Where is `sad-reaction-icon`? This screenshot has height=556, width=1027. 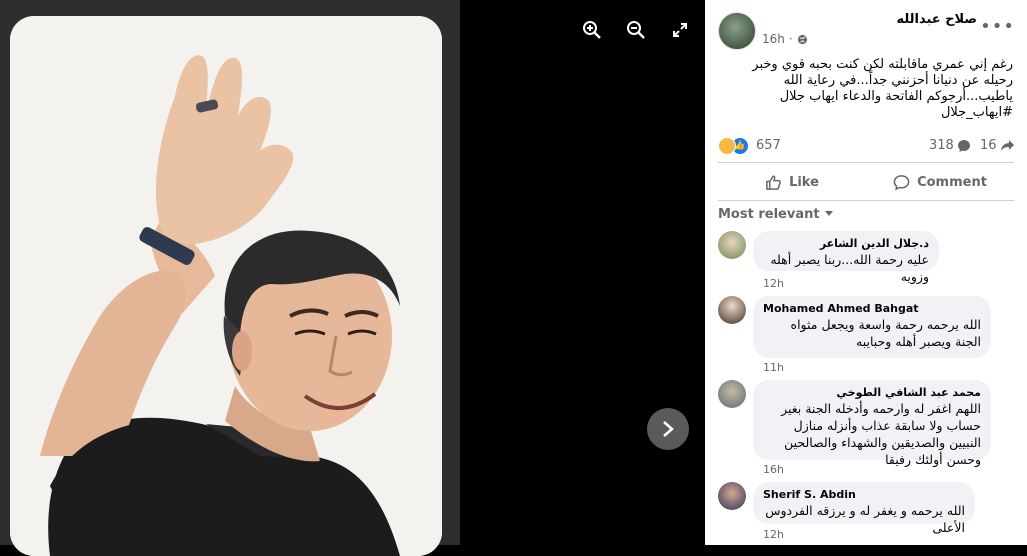 sad-reaction-icon is located at coordinates (727, 146).